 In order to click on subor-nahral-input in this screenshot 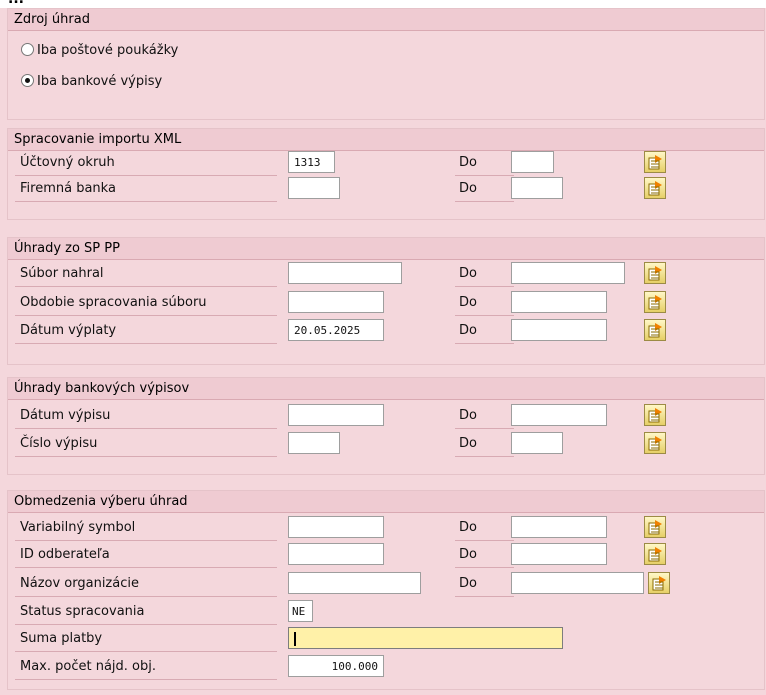, I will do `click(345, 273)`.